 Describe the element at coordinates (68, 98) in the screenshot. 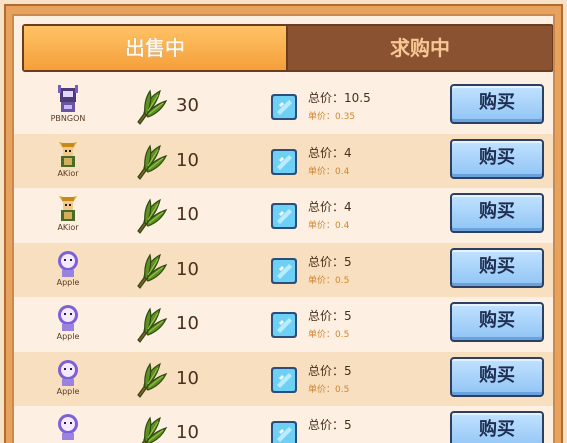

I see `robot-avatar-icon` at that location.